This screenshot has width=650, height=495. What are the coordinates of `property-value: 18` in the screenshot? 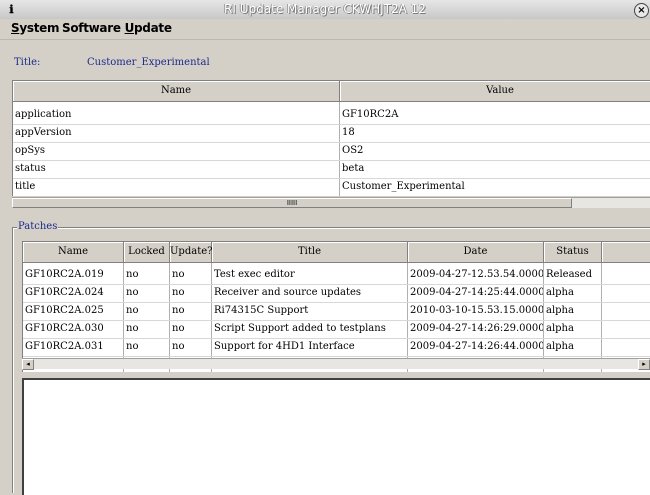 It's located at (348, 132).